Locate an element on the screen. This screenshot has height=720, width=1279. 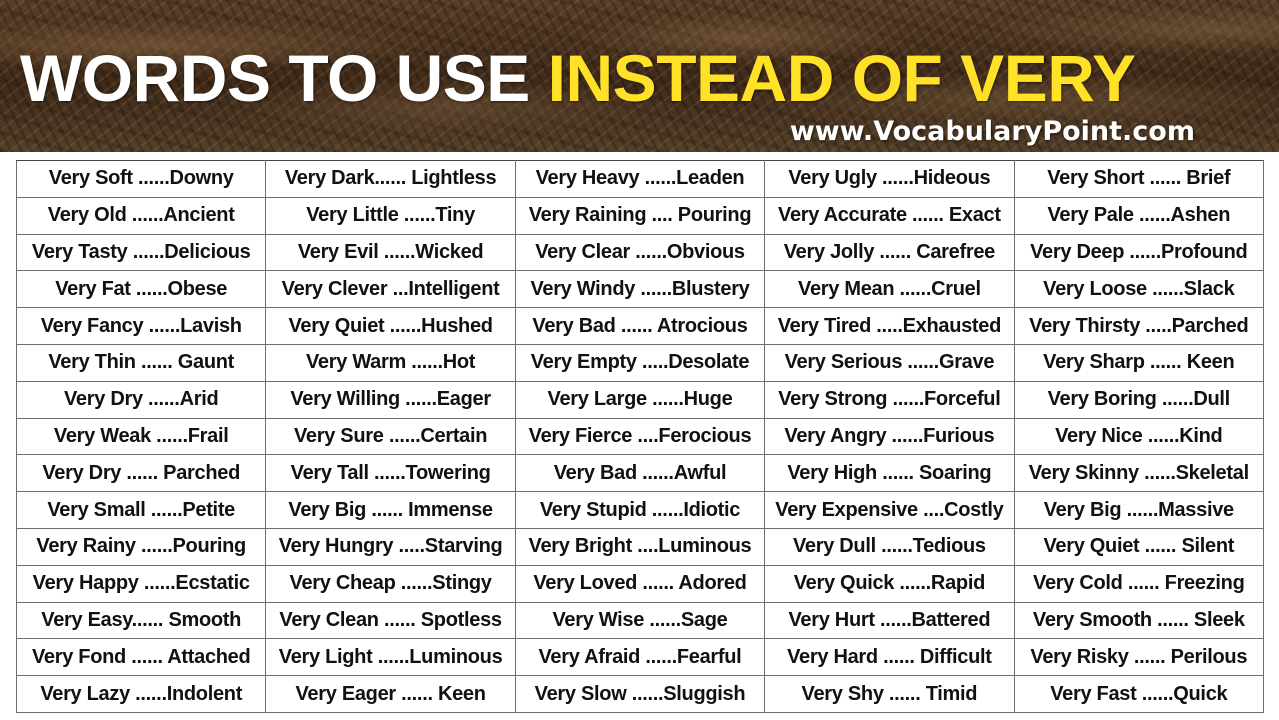
word-pair-cell: Very Smooth ...... Sleek is located at coordinates (1139, 620).